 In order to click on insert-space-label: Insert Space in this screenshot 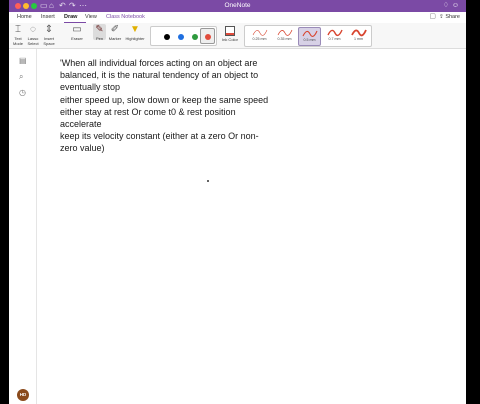, I will do `click(49, 41)`.